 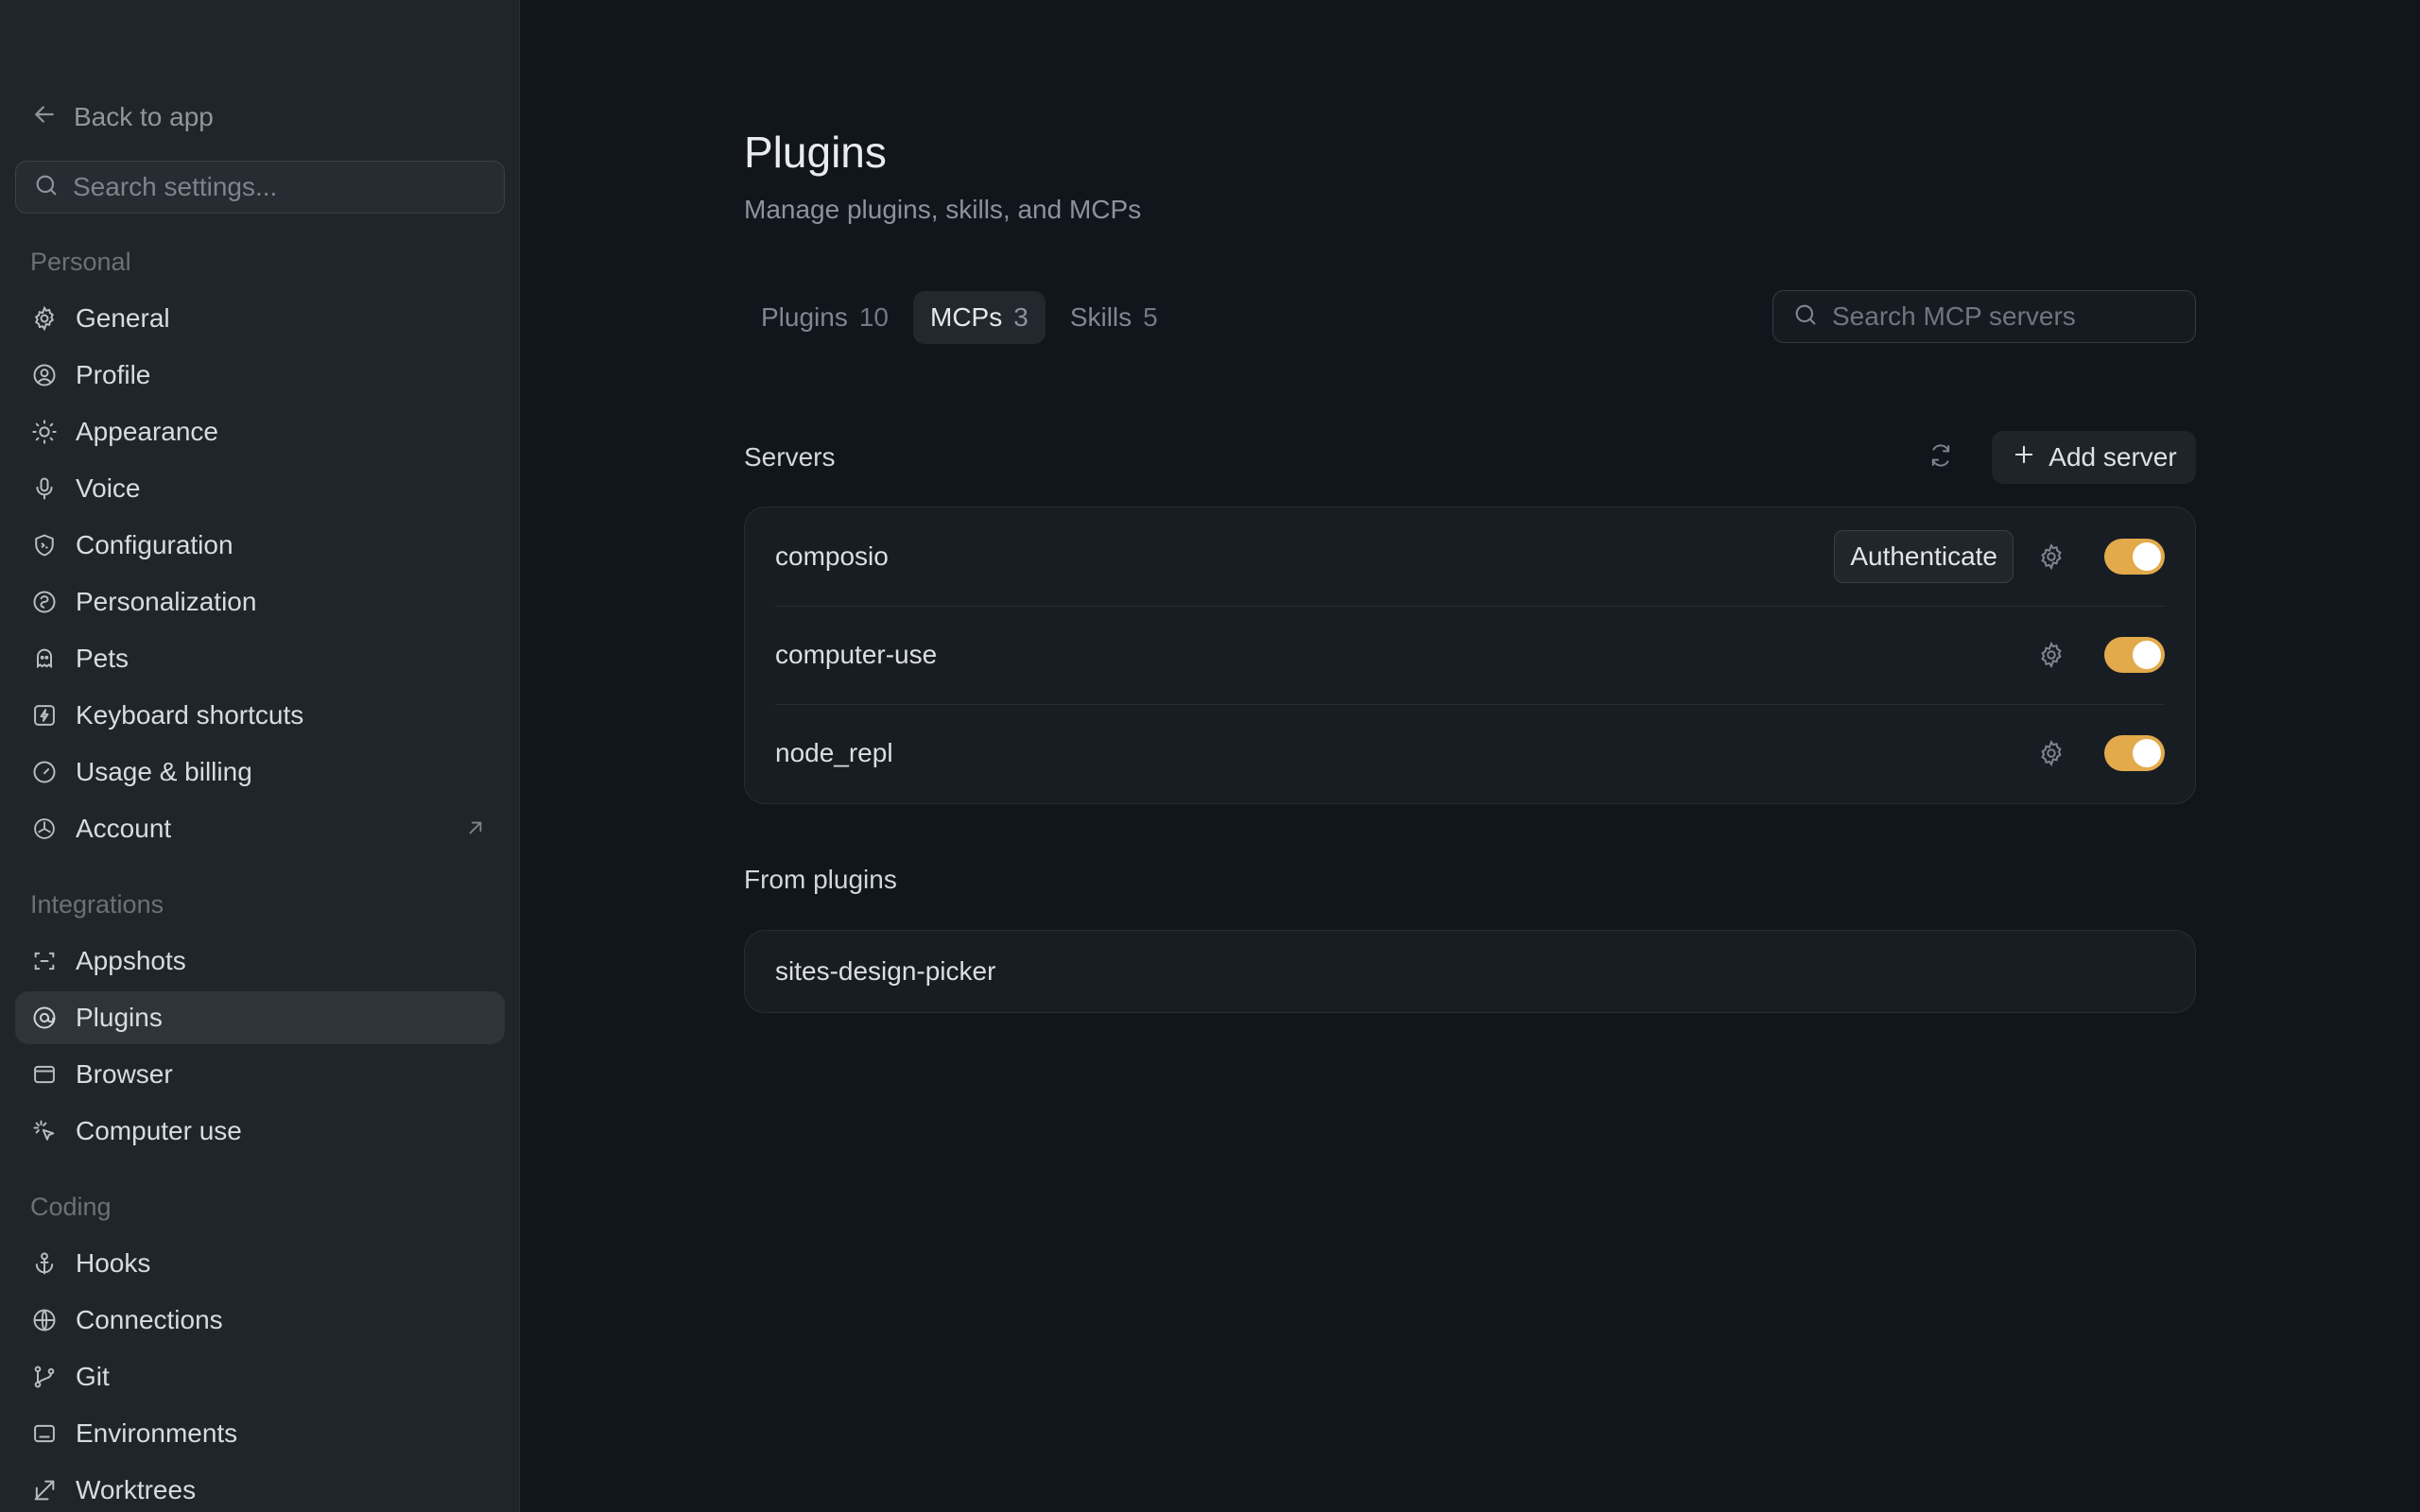 What do you see at coordinates (820, 879) in the screenshot?
I see `from-plugins-heading: From plugins` at bounding box center [820, 879].